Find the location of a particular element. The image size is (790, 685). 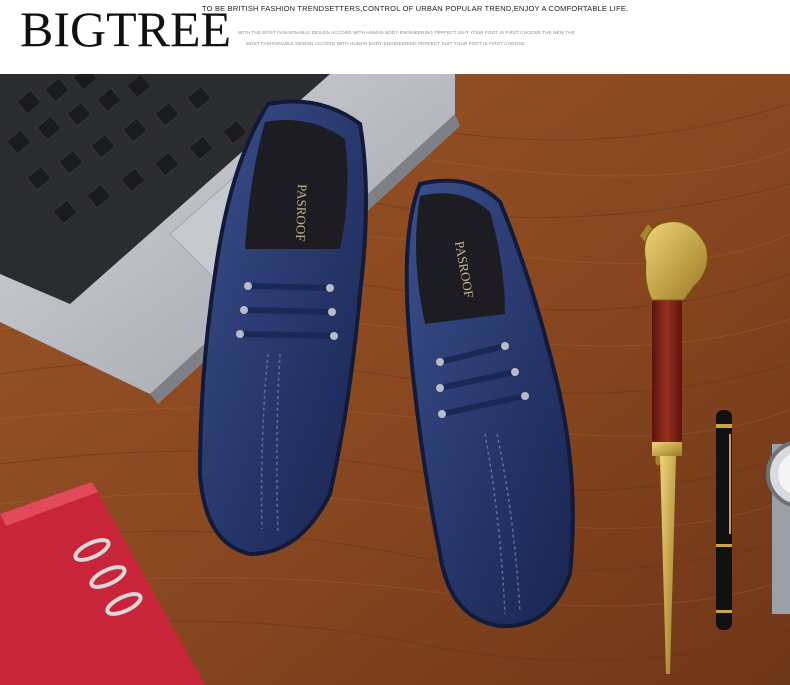

fountain-pen is located at coordinates (724, 520).